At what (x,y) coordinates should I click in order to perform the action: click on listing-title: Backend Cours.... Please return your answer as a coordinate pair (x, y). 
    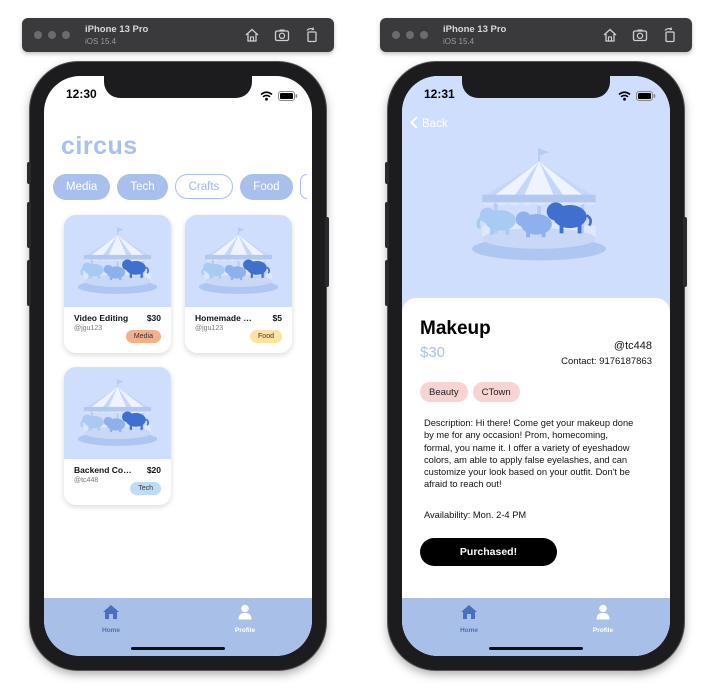
    Looking at the image, I should click on (105, 470).